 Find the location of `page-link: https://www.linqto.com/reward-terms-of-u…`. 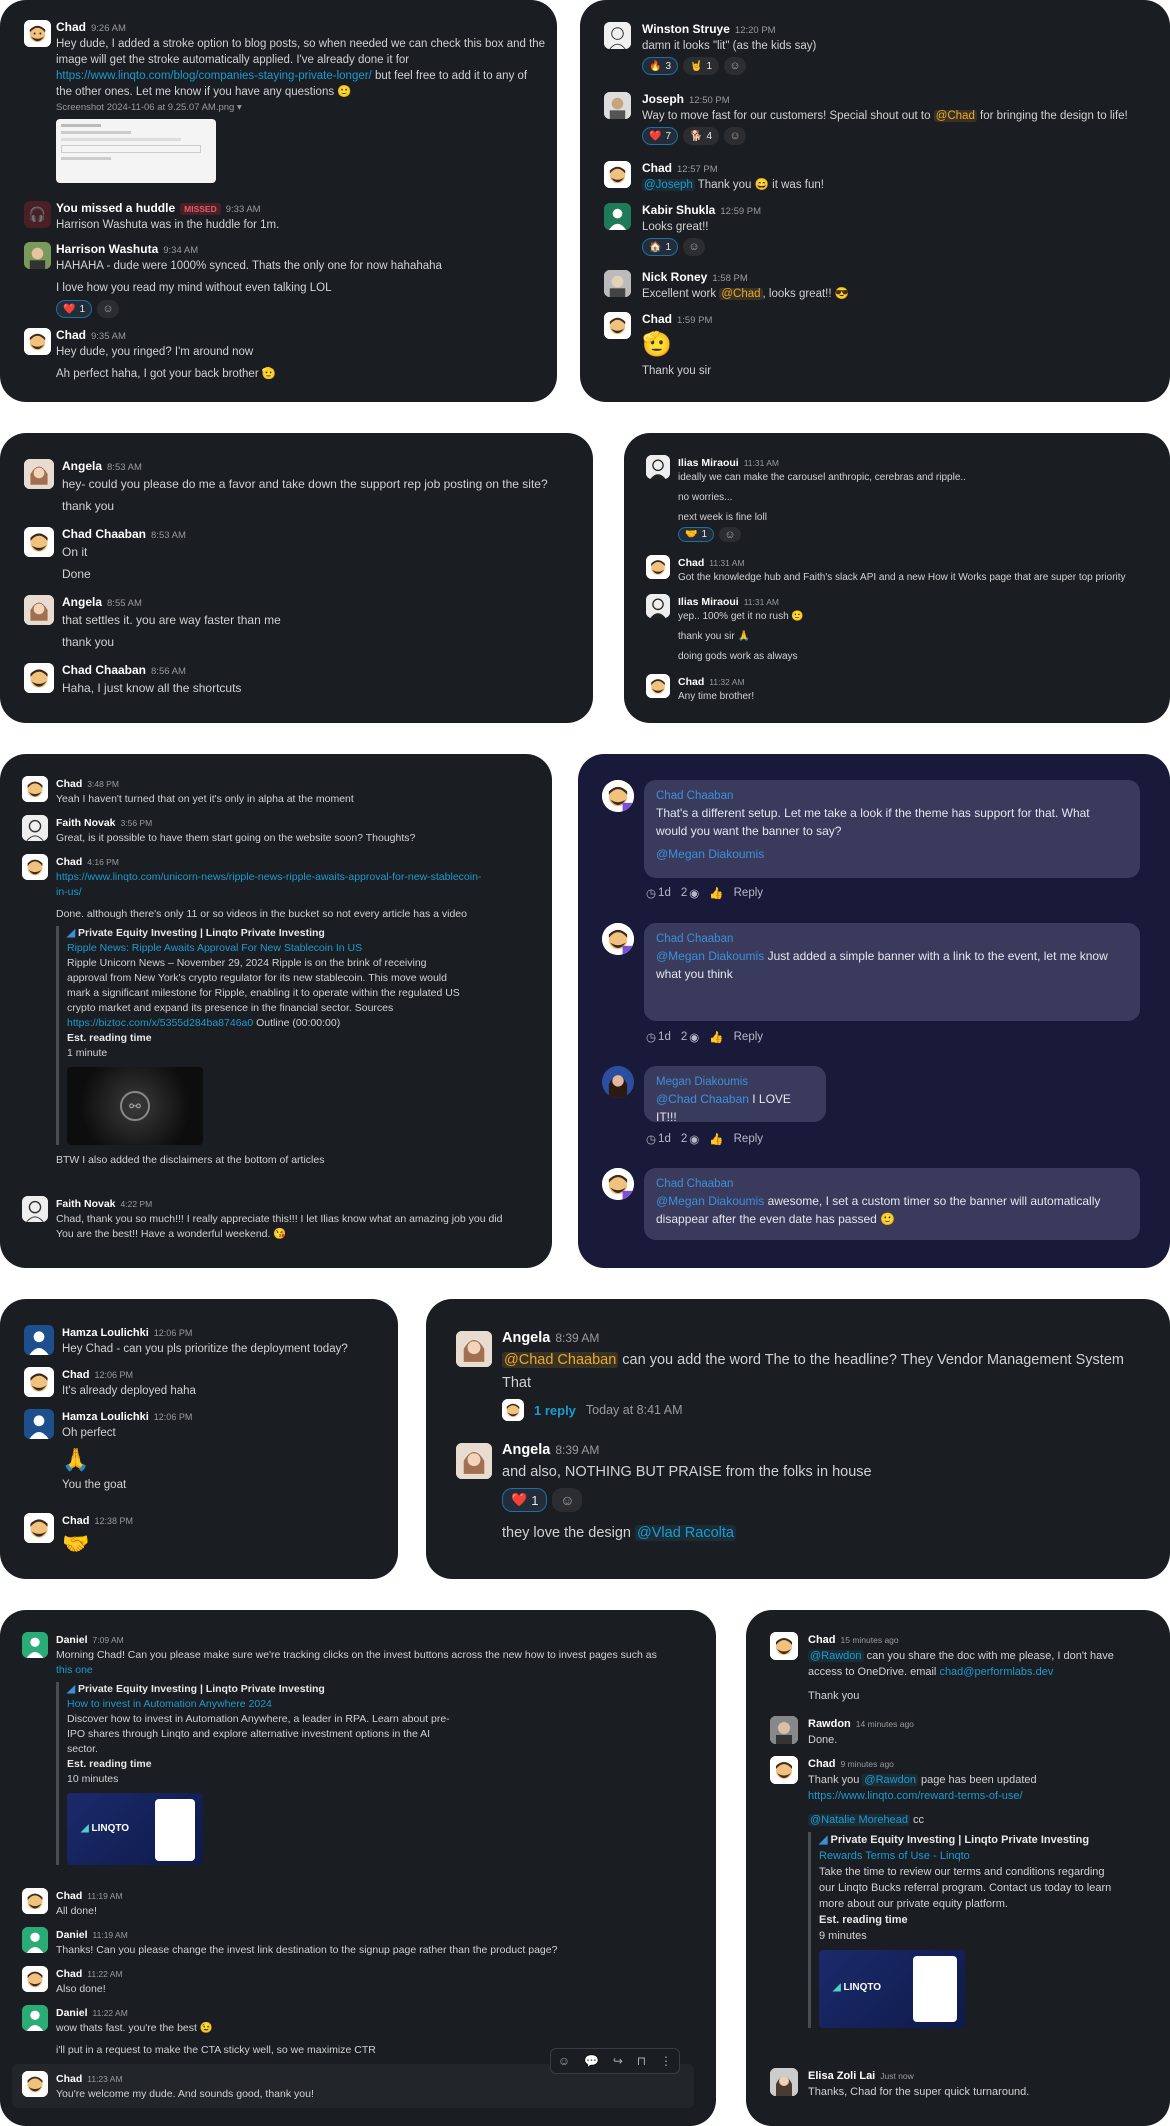

page-link: https://www.linqto.com/reward-terms-of-u… is located at coordinates (915, 1796).